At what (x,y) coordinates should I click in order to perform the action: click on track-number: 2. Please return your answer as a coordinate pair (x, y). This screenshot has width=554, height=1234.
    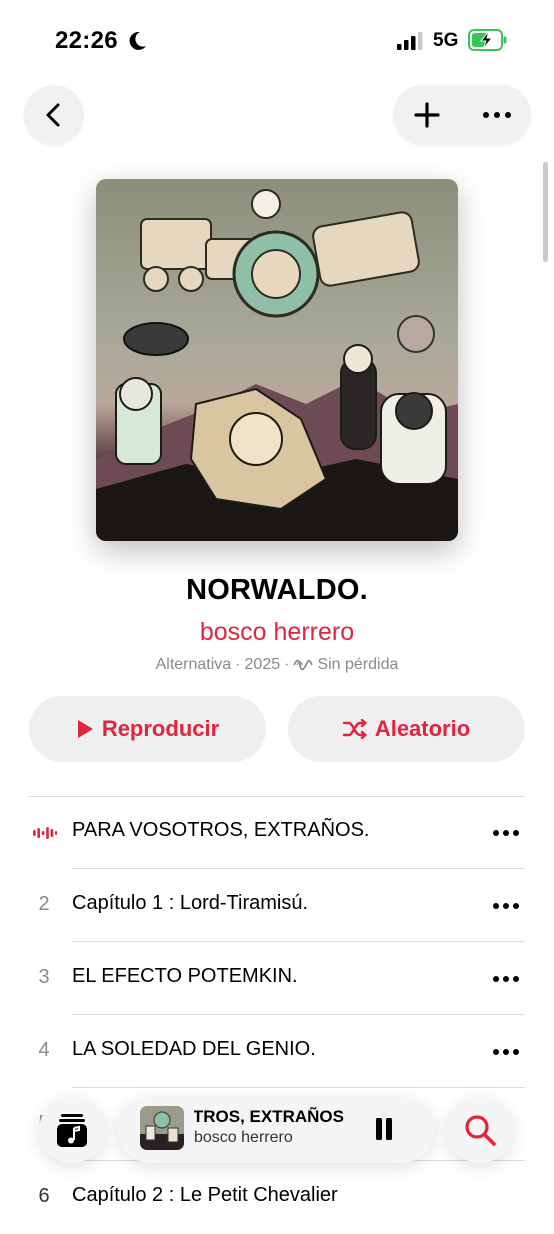
    Looking at the image, I should click on (44, 904).